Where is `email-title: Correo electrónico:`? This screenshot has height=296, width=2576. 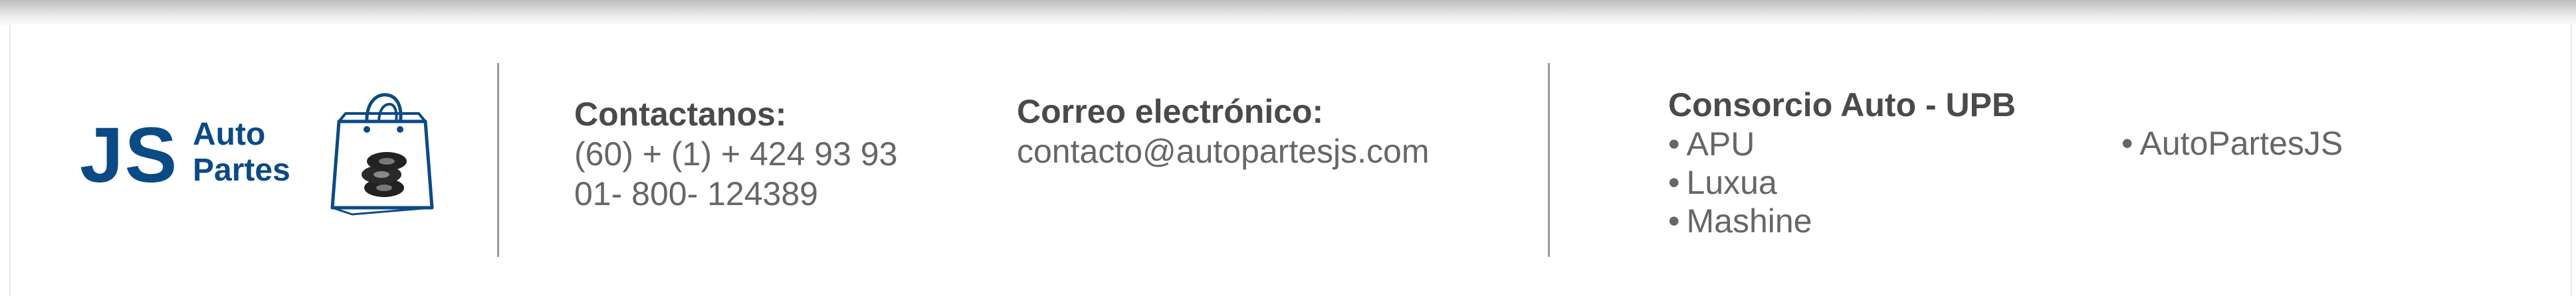 email-title: Correo electrónico: is located at coordinates (1170, 112).